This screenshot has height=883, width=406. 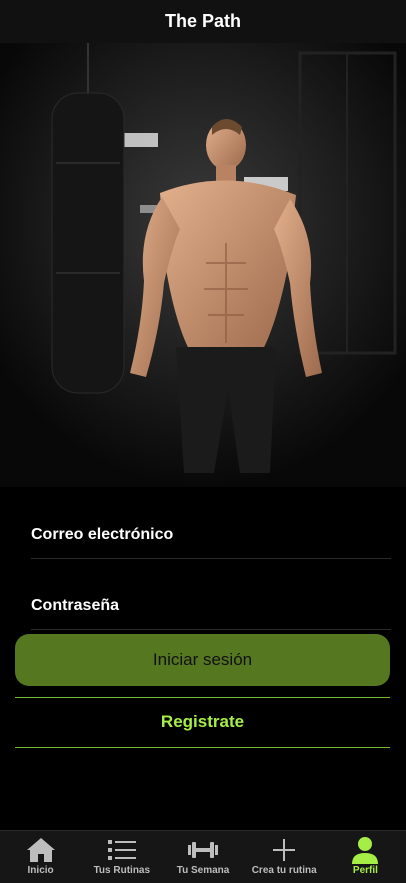 I want to click on tab-label: Tu Semana, so click(x=203, y=870).